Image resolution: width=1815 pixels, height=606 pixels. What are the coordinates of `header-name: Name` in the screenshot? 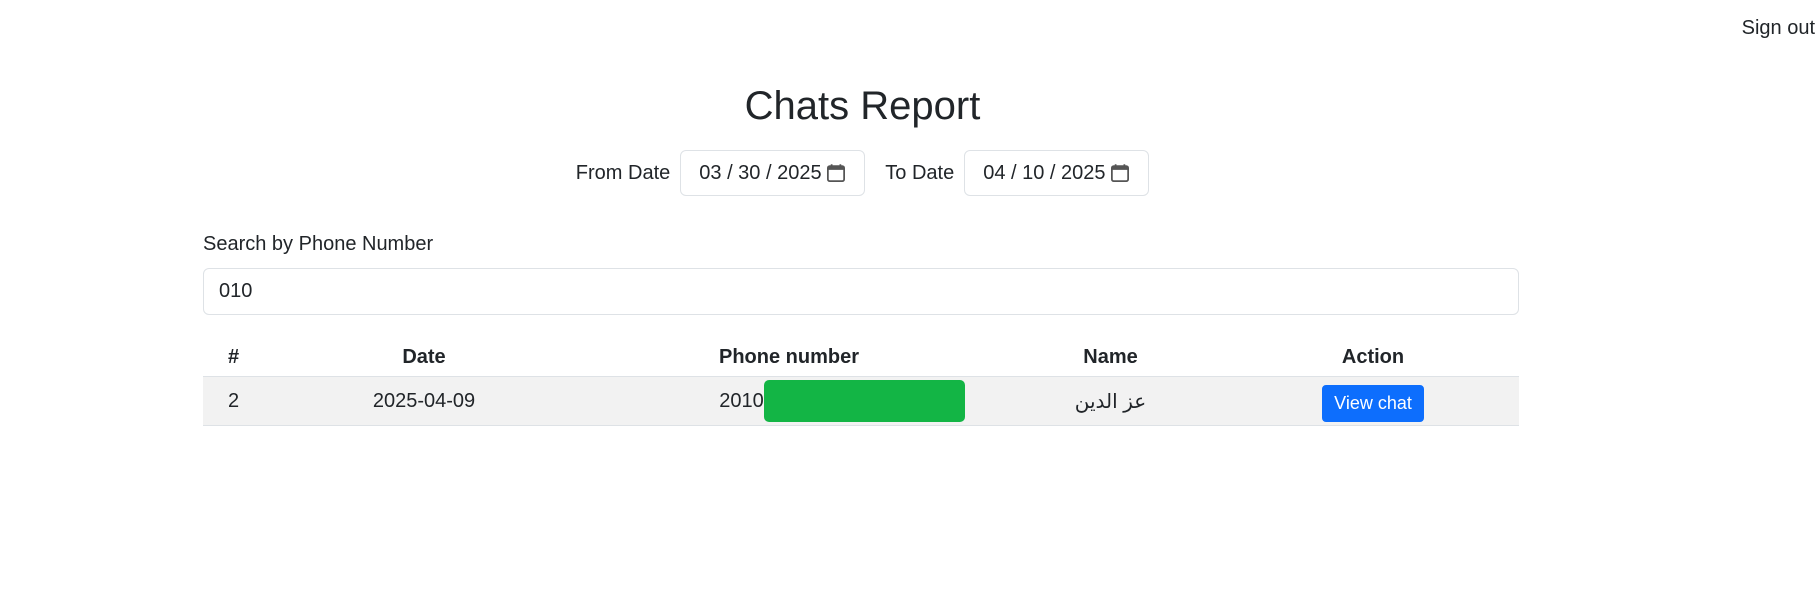 It's located at (1110, 357).